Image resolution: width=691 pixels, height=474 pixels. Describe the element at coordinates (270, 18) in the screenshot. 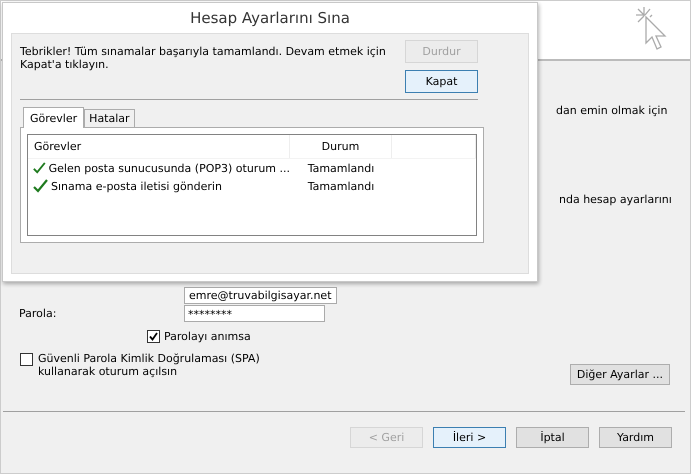

I see `dialog-title: Hesap Ayarlarını Sına` at that location.